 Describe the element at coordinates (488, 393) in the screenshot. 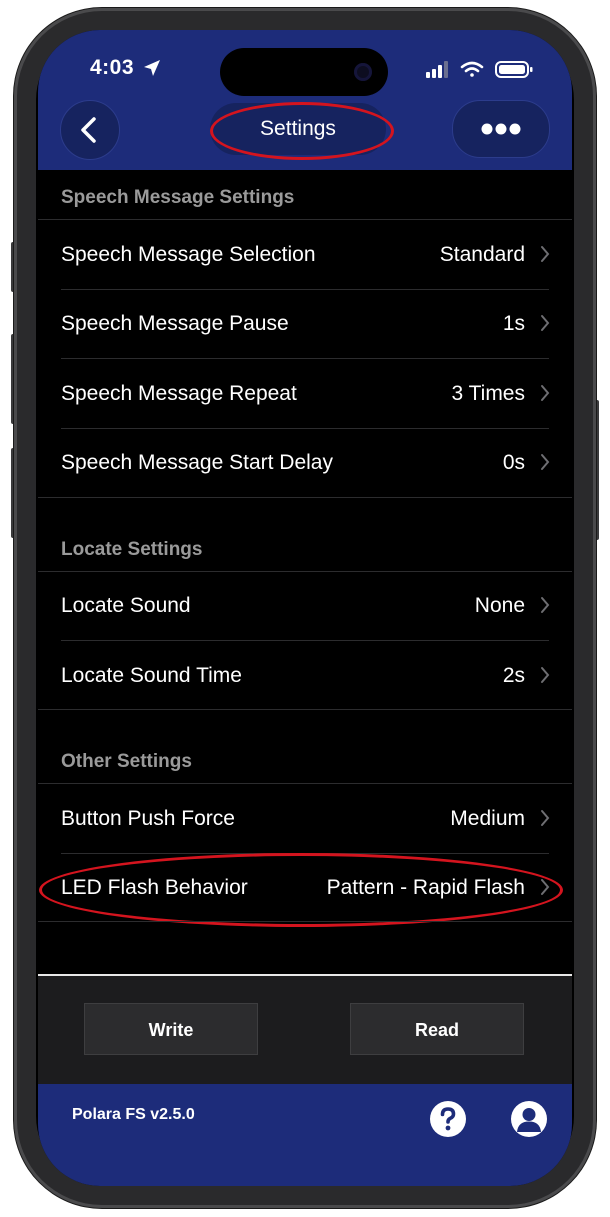

I see `row-value: 3 Times` at that location.